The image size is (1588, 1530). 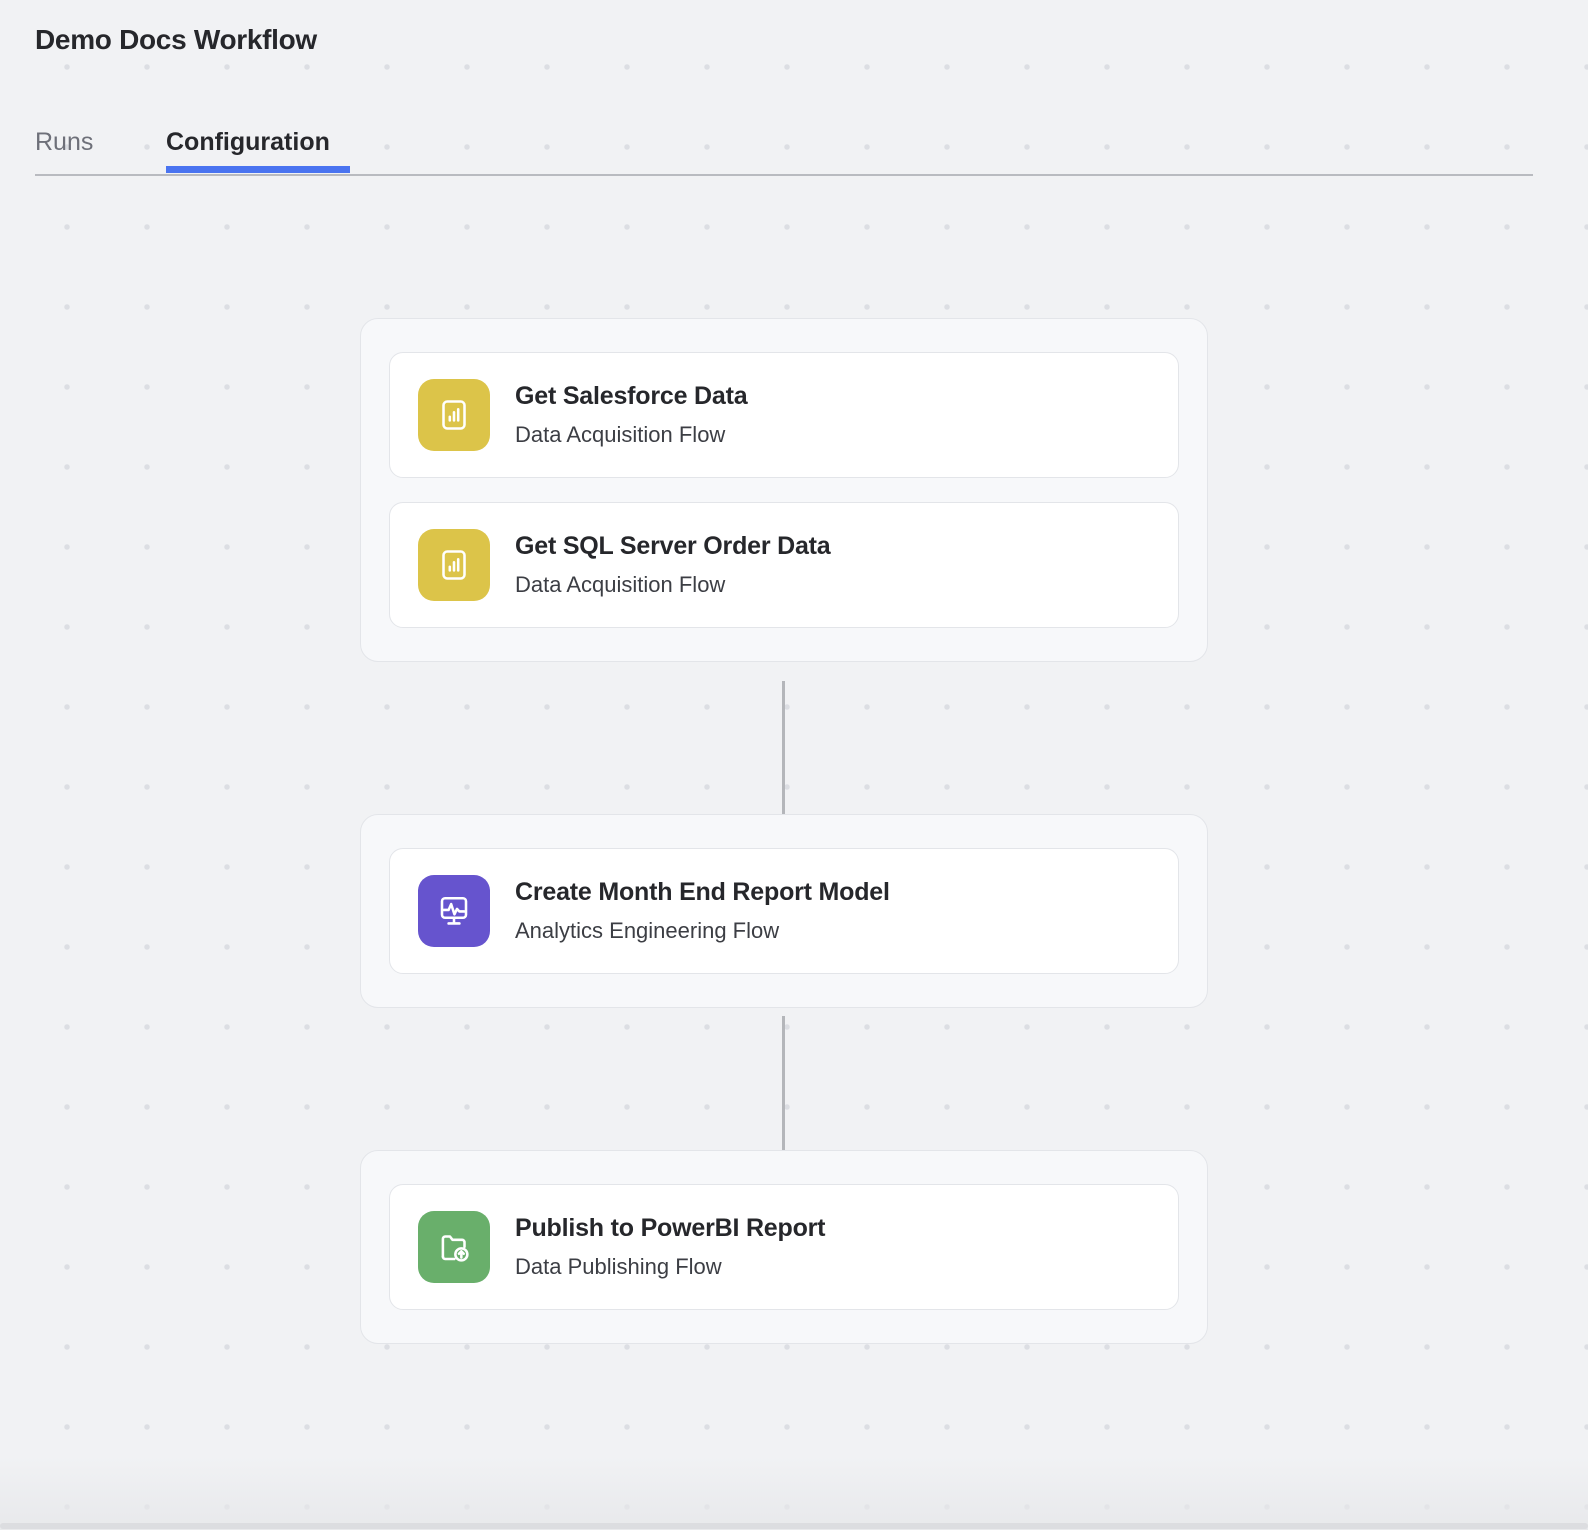 What do you see at coordinates (647, 930) in the screenshot?
I see `node-subtitle: Analytics Engineering Flow` at bounding box center [647, 930].